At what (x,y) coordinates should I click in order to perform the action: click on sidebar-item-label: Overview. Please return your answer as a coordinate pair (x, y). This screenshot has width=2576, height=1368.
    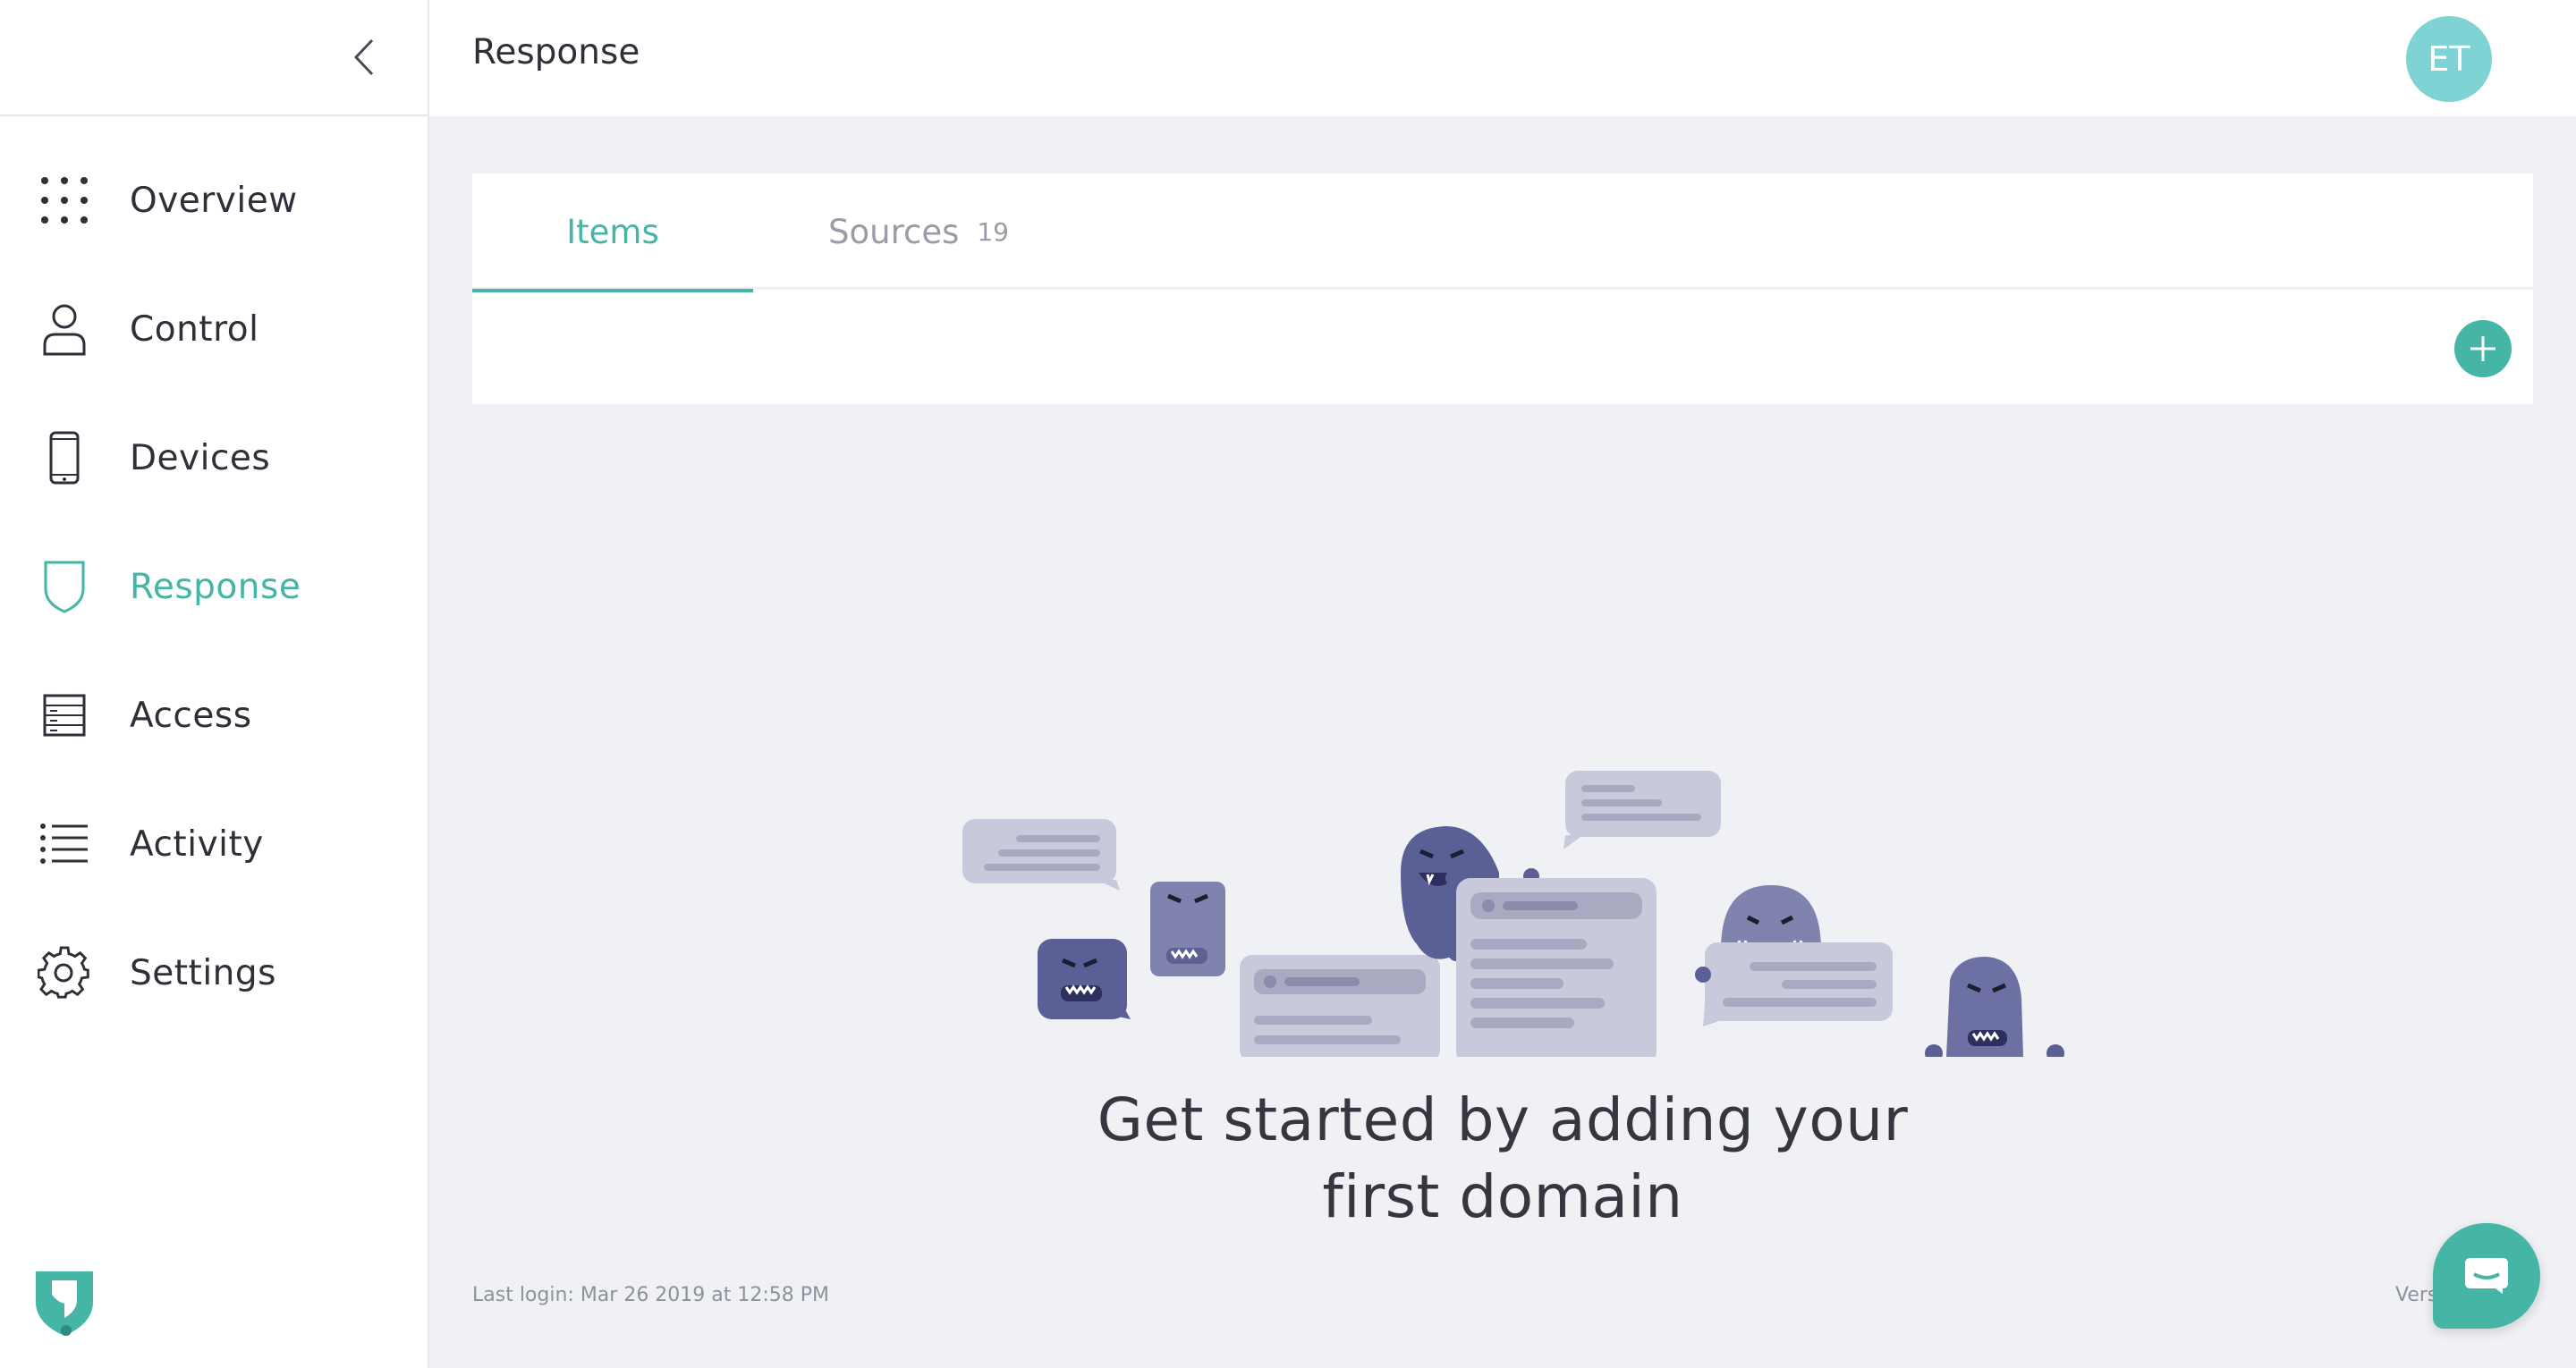
    Looking at the image, I should click on (214, 201).